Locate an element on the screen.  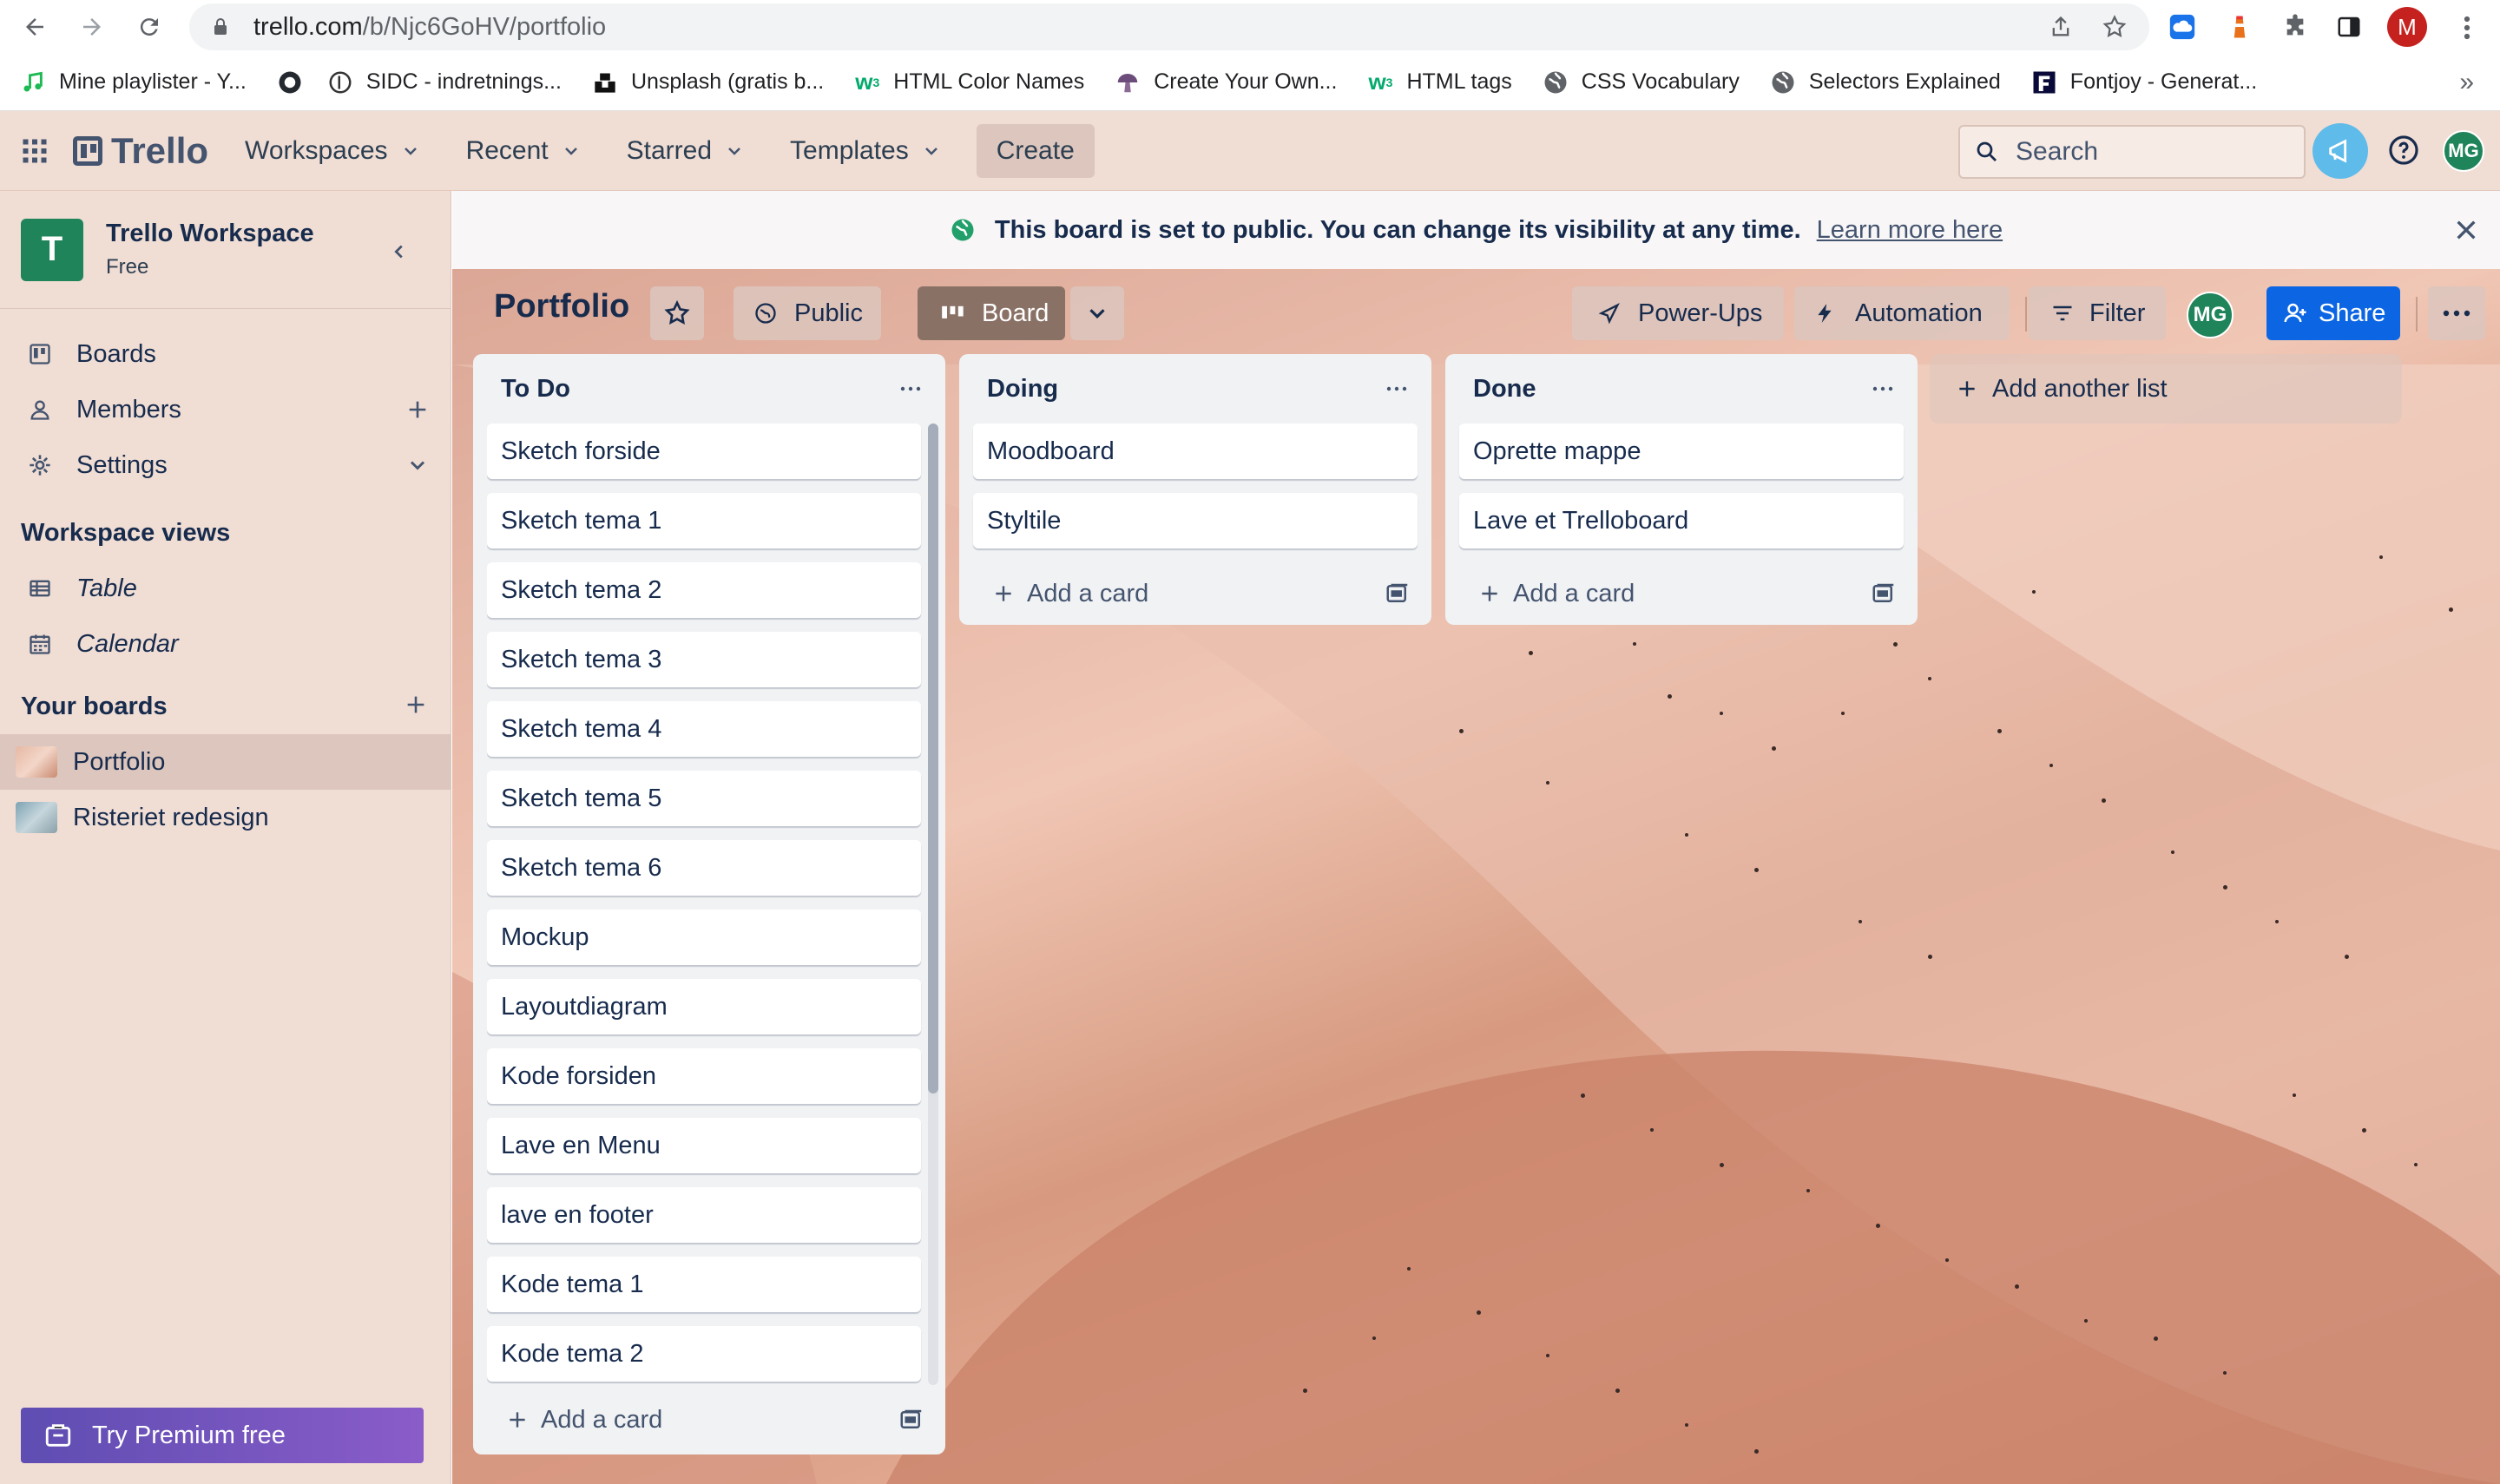
workspaces-menu: Workspaces is located at coordinates (333, 151).